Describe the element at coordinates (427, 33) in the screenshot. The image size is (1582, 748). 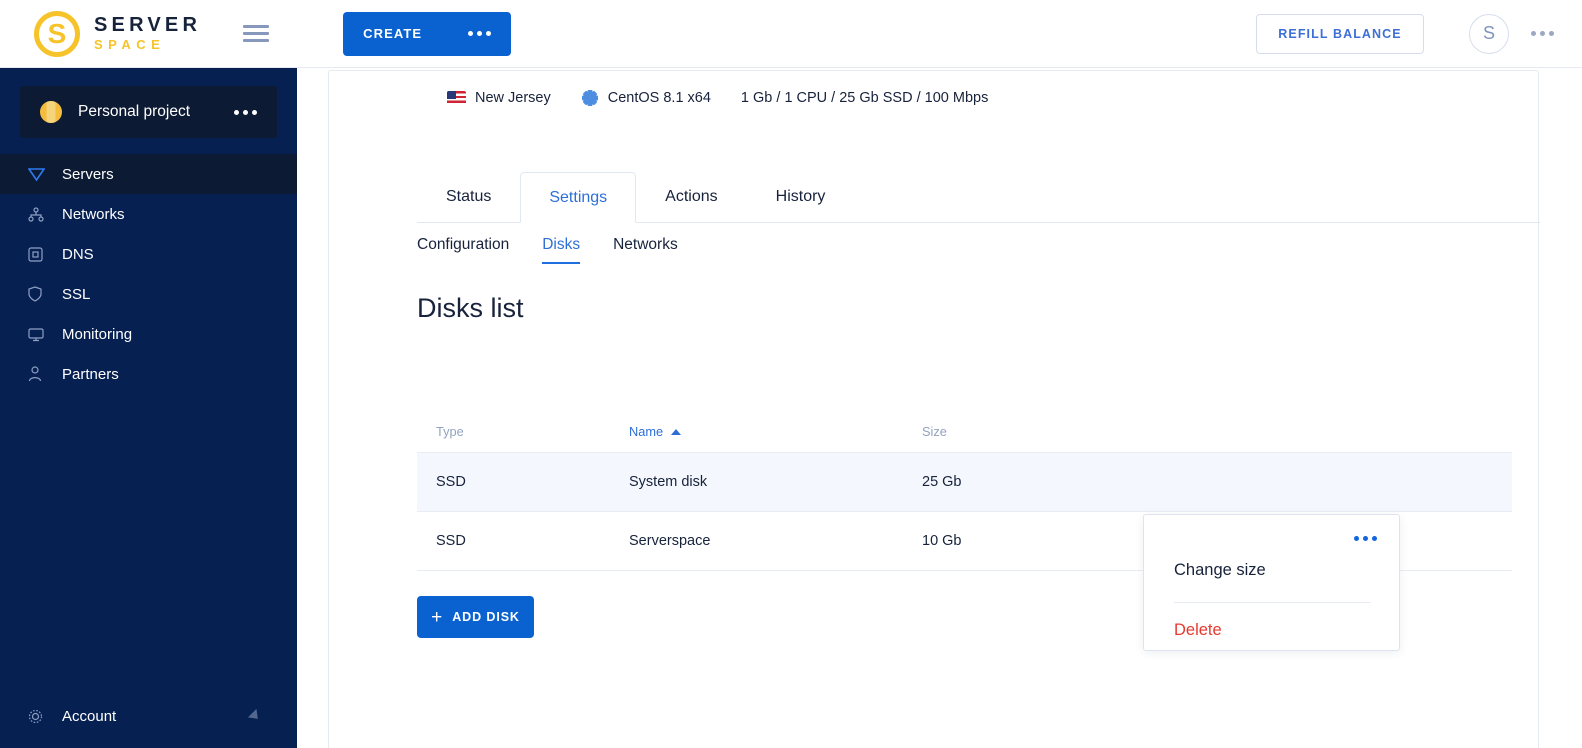
I see `create-button: CREATE` at that location.